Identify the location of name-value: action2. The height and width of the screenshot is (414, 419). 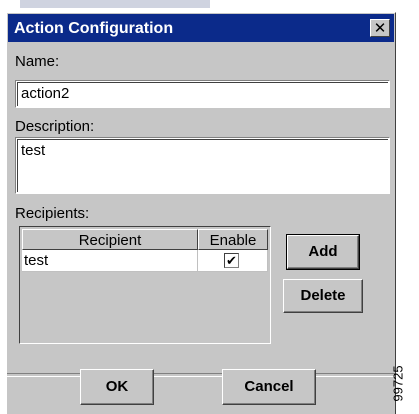
(202, 94).